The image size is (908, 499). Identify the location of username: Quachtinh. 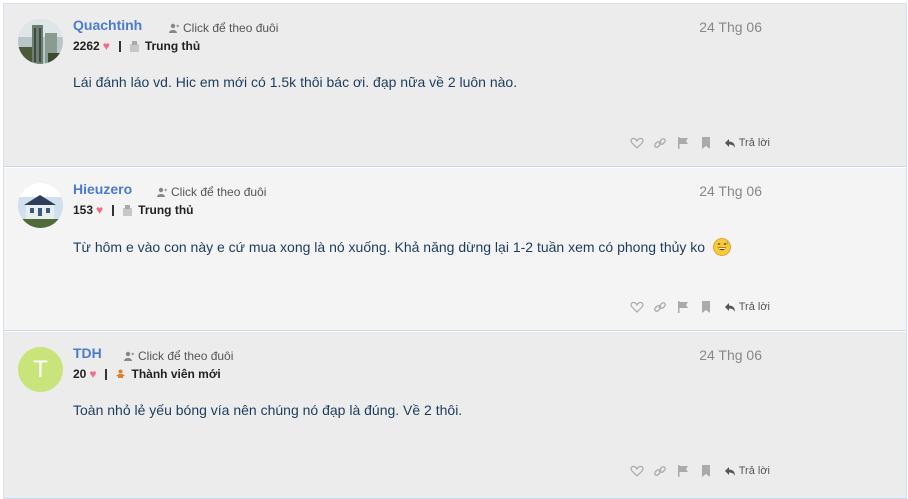
(107, 25).